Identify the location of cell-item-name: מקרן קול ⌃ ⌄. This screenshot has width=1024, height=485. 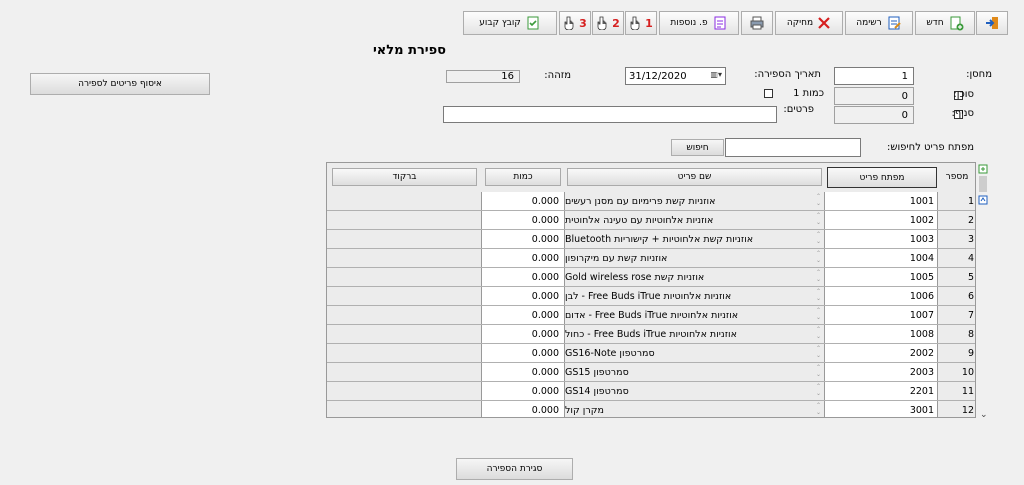
(695, 409).